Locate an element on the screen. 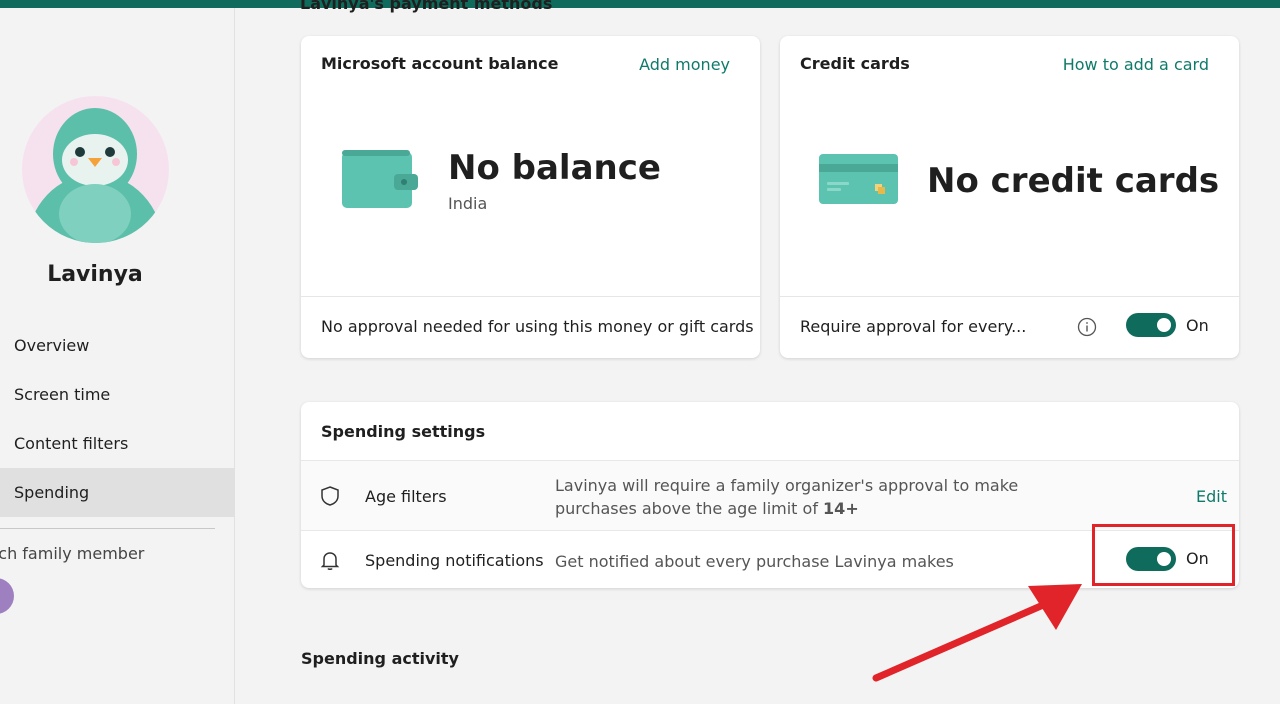  how-to-add-card-link: How to add a card is located at coordinates (1136, 64).